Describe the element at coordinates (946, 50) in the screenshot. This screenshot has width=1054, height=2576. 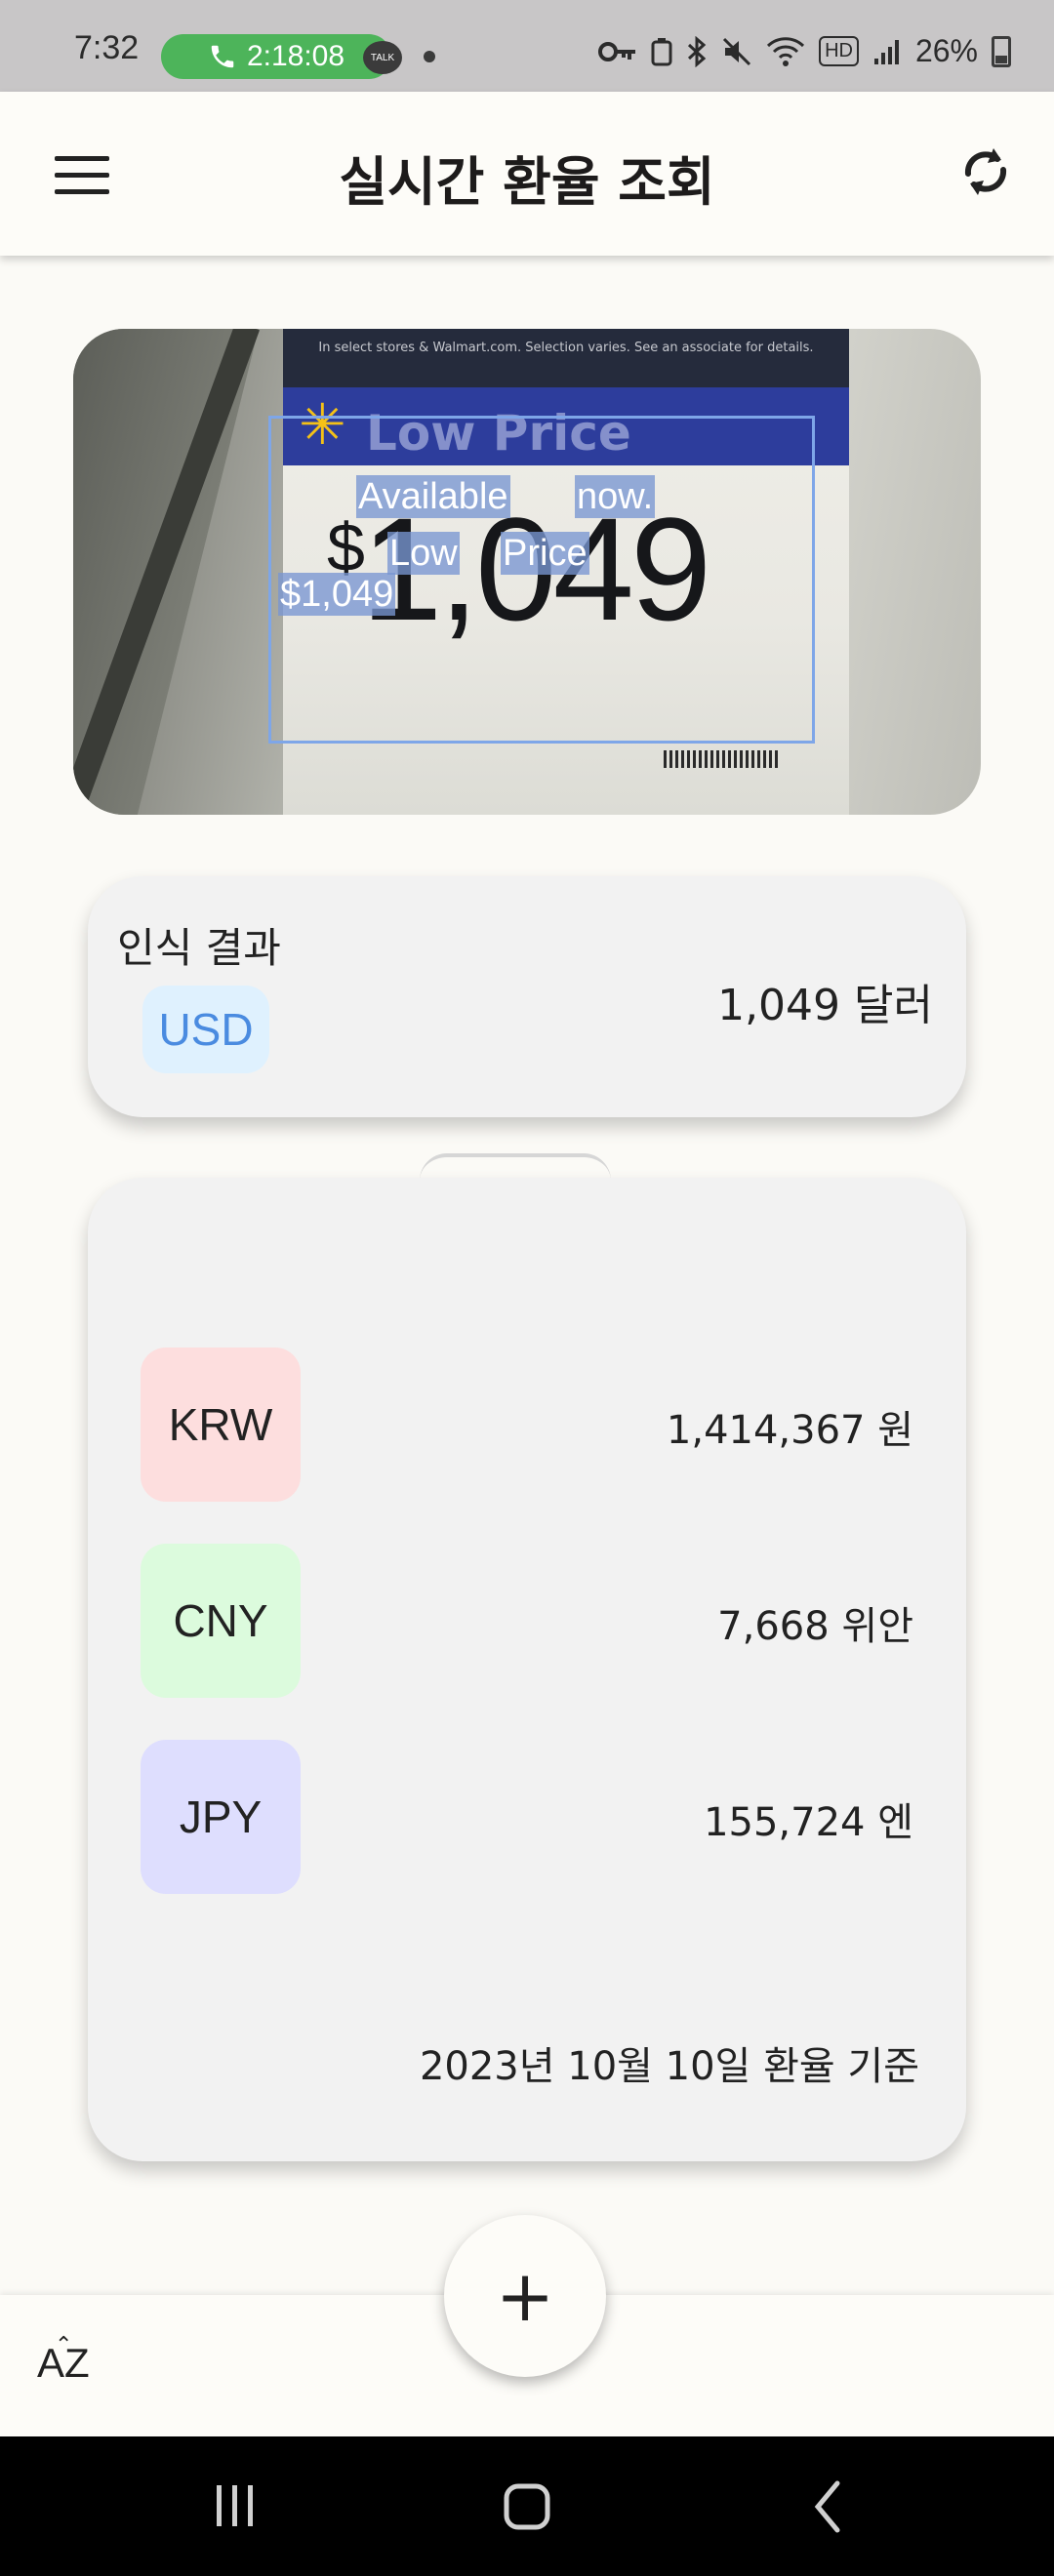
I see `battery-percent: 26%` at that location.